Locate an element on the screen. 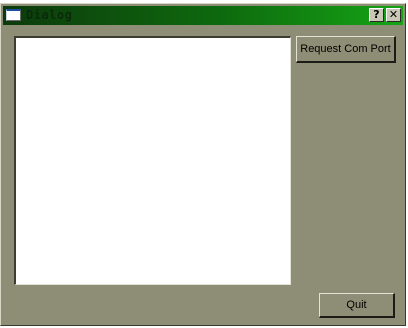  quit-button: Quit is located at coordinates (357, 305).